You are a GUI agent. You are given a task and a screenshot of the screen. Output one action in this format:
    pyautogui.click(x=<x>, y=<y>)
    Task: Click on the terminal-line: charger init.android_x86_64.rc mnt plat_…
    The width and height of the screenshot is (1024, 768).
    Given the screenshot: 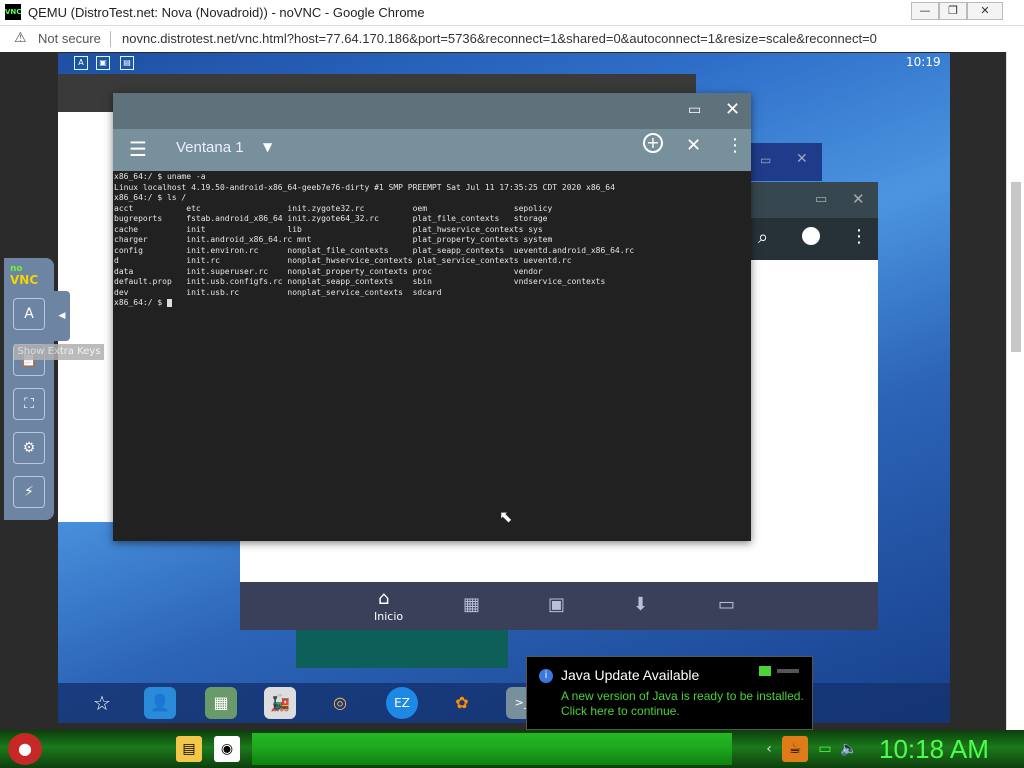 What is the action you would take?
    pyautogui.click(x=333, y=239)
    